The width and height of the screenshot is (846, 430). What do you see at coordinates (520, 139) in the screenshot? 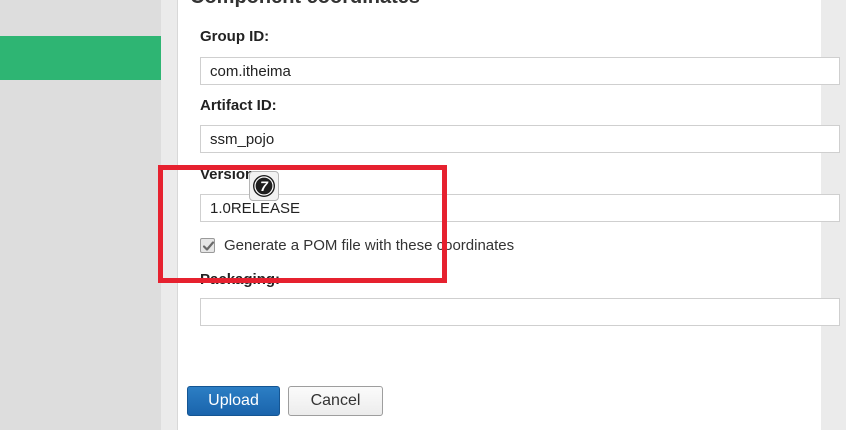
I see `artifact-id-input` at bounding box center [520, 139].